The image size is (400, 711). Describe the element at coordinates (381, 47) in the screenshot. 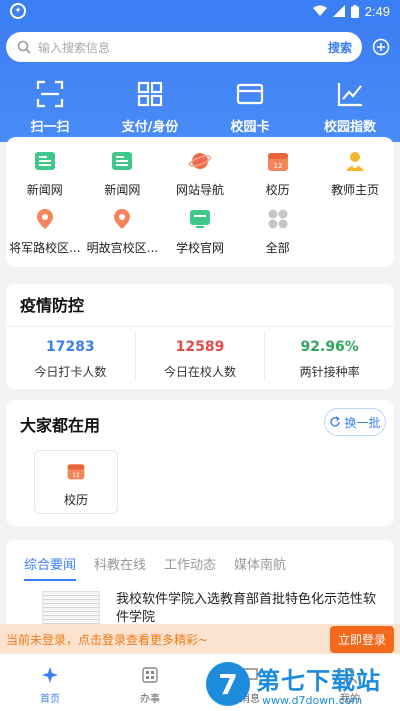

I see `add-circle-icon` at that location.